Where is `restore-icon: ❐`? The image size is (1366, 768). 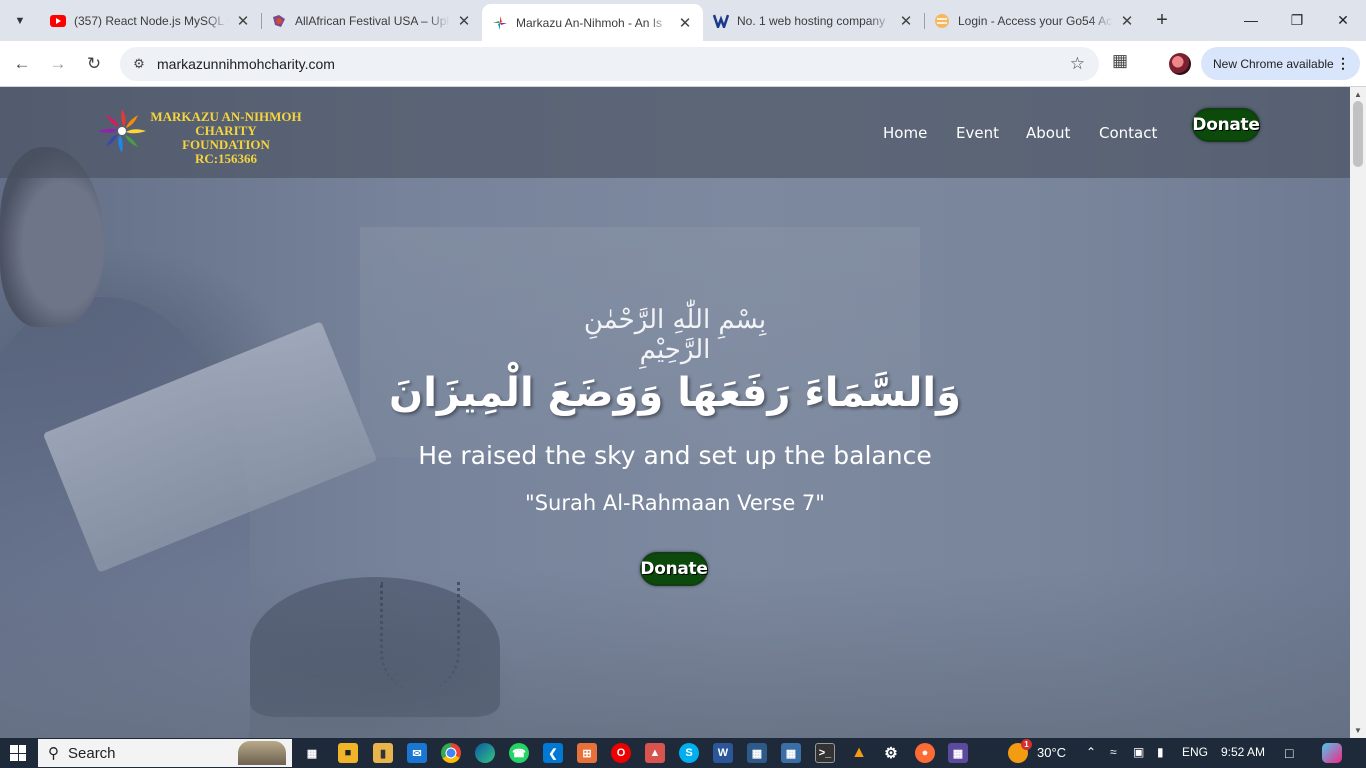 restore-icon: ❐ is located at coordinates (1297, 19).